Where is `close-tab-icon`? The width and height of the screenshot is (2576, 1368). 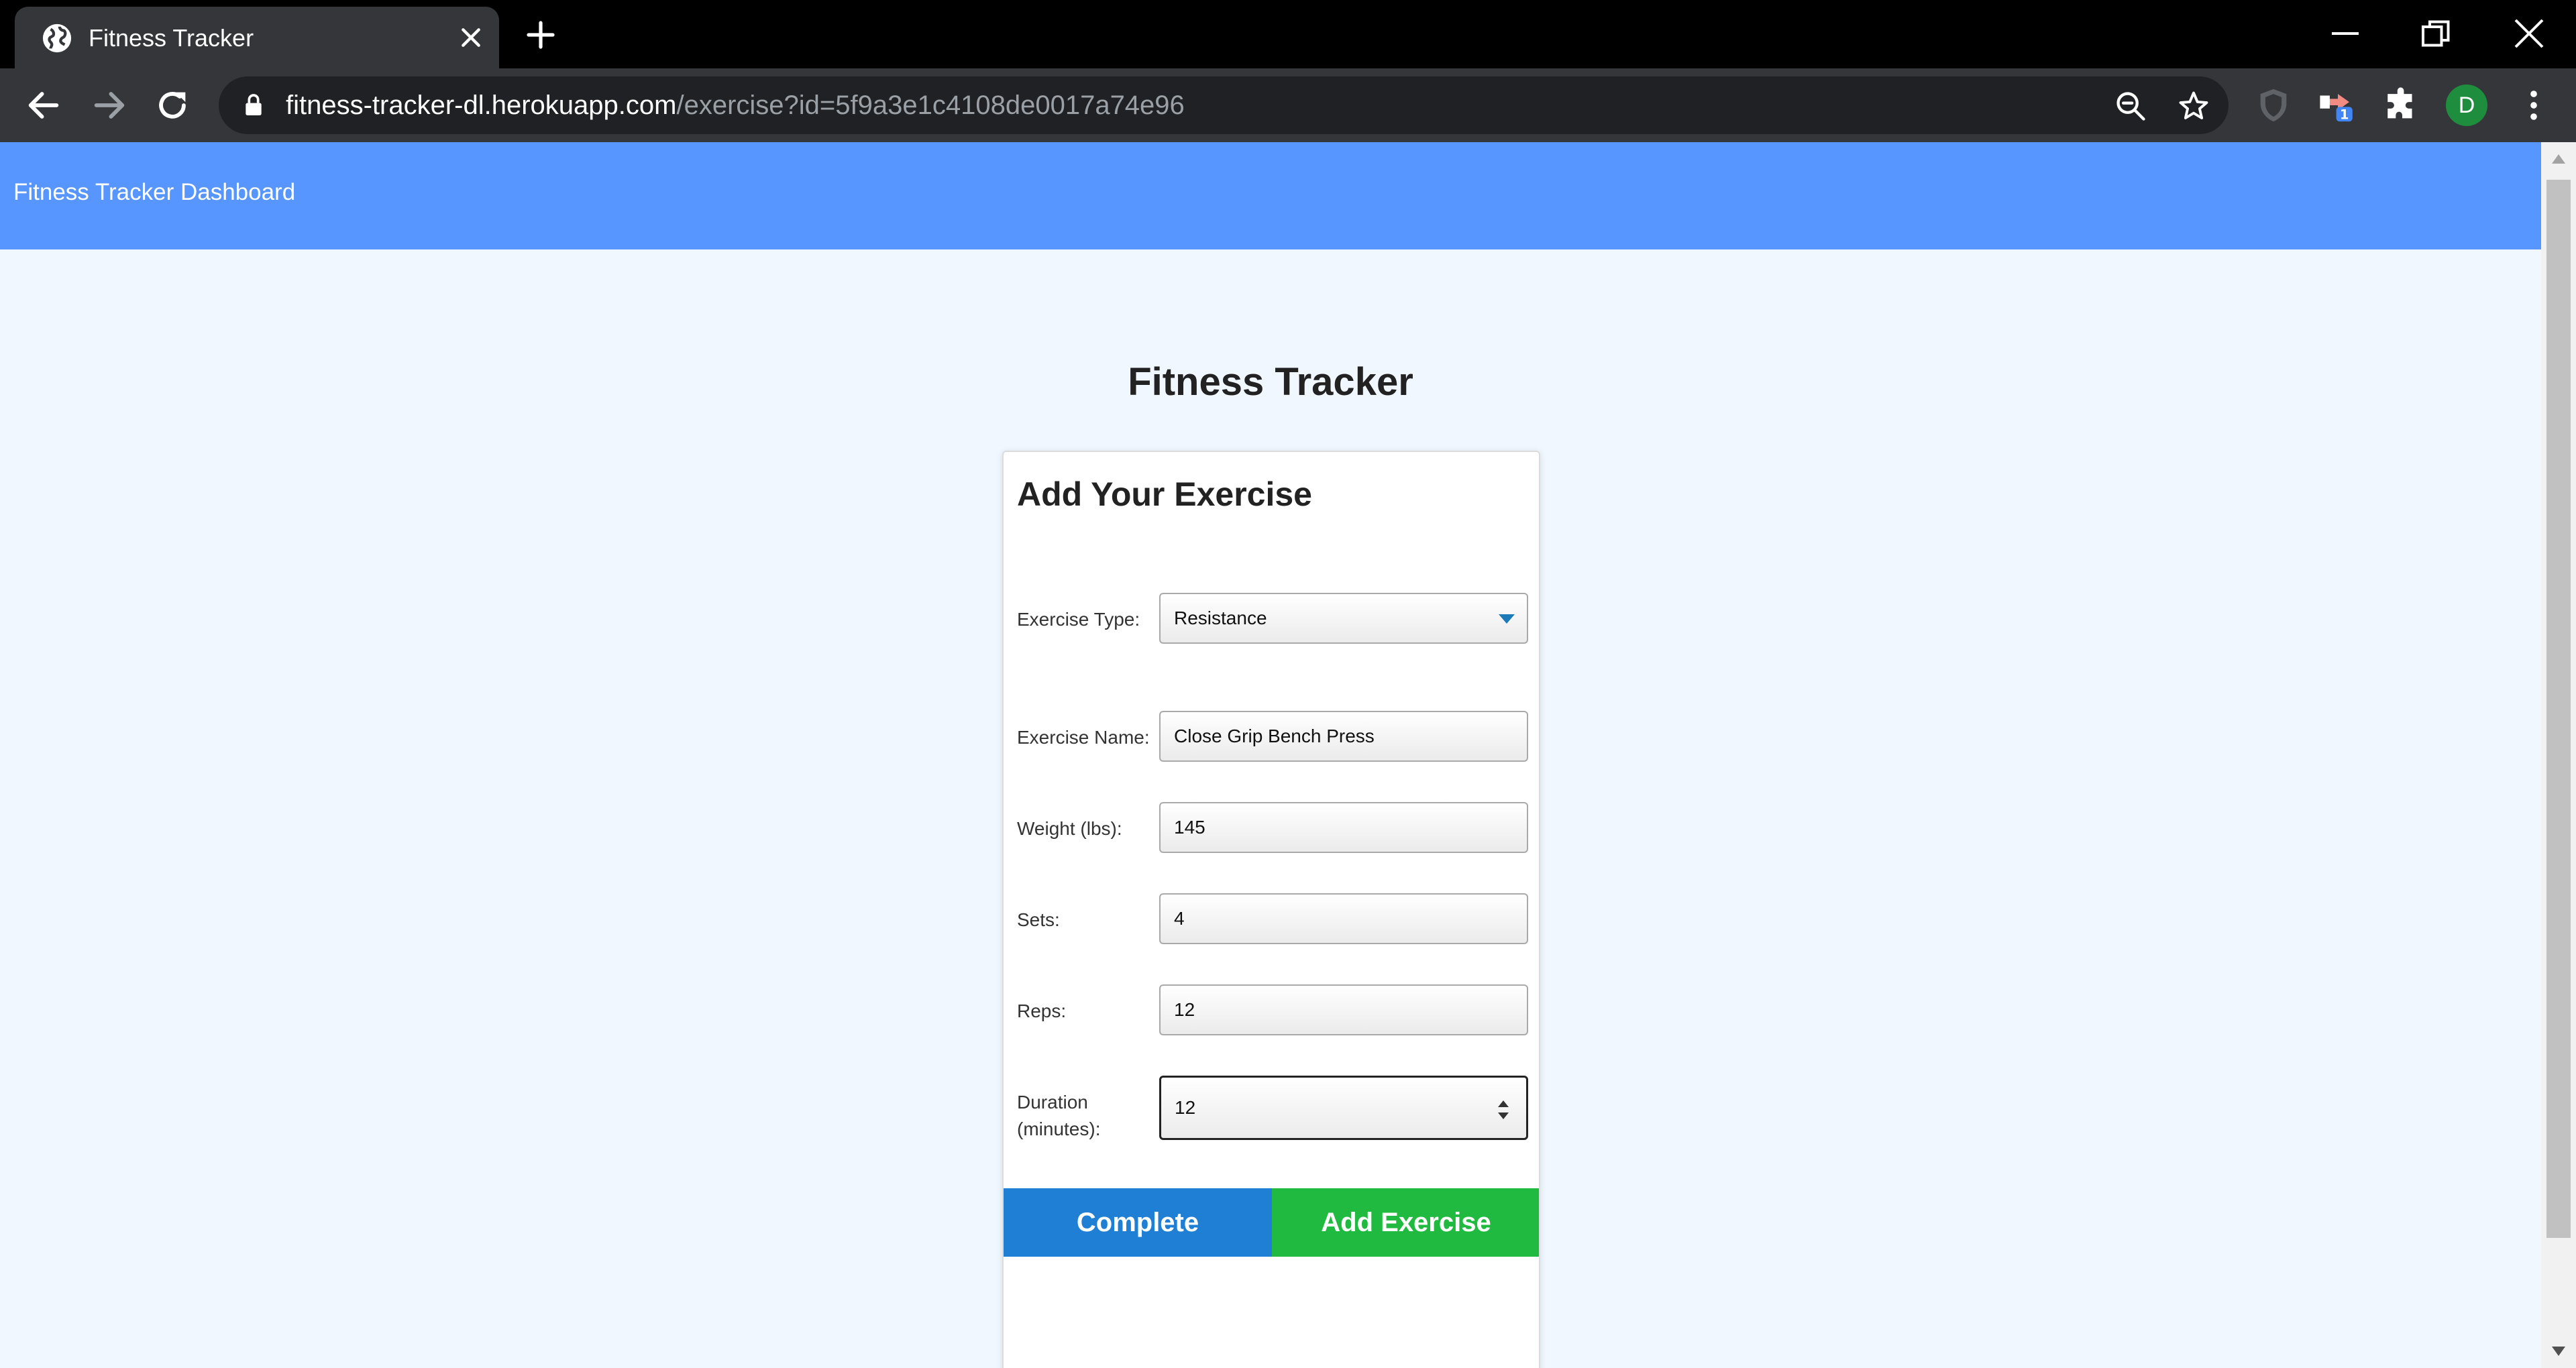
close-tab-icon is located at coordinates (471, 37).